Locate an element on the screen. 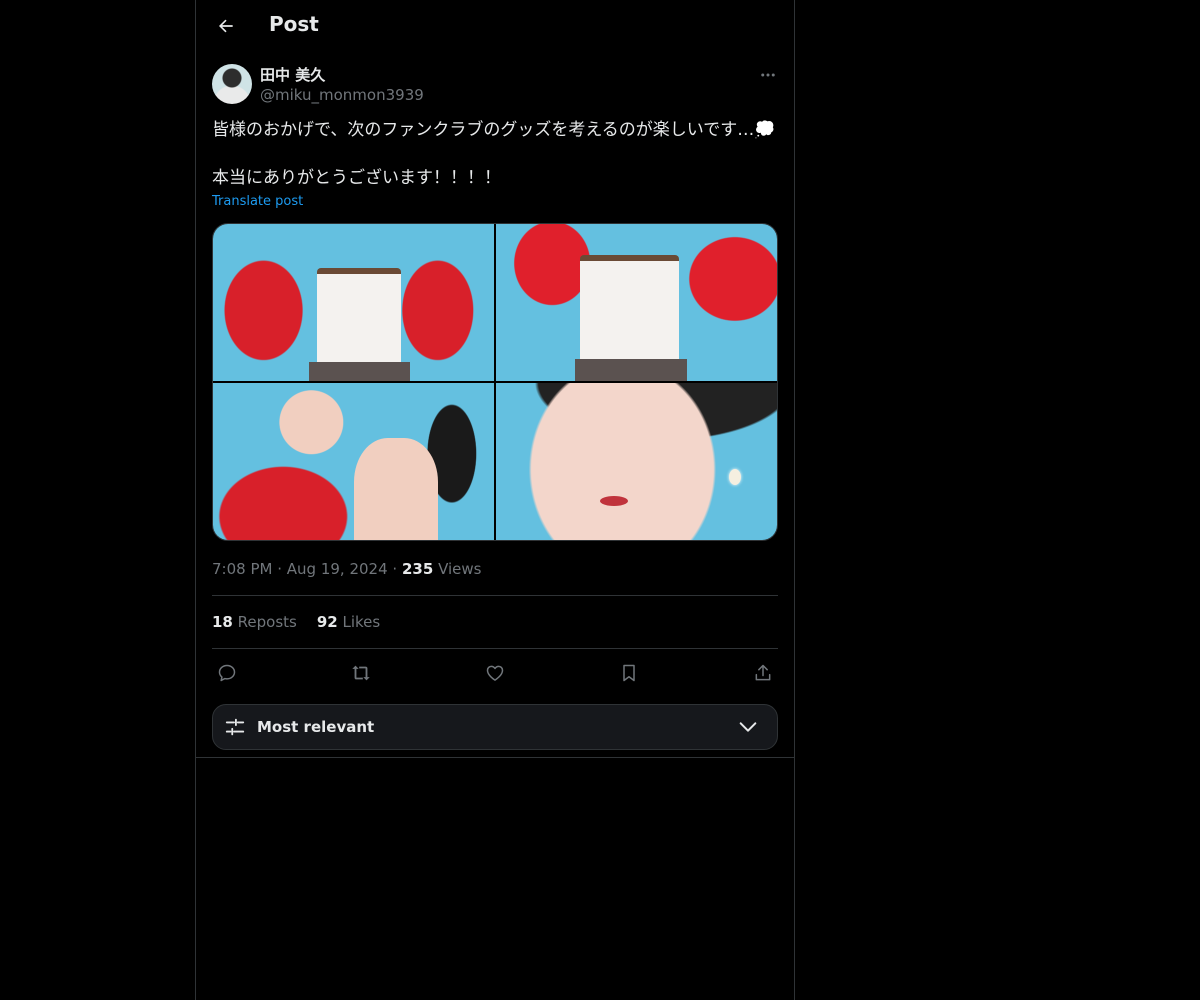 Image resolution: width=1200 pixels, height=1000 pixels. views-count: 235 is located at coordinates (417, 569).